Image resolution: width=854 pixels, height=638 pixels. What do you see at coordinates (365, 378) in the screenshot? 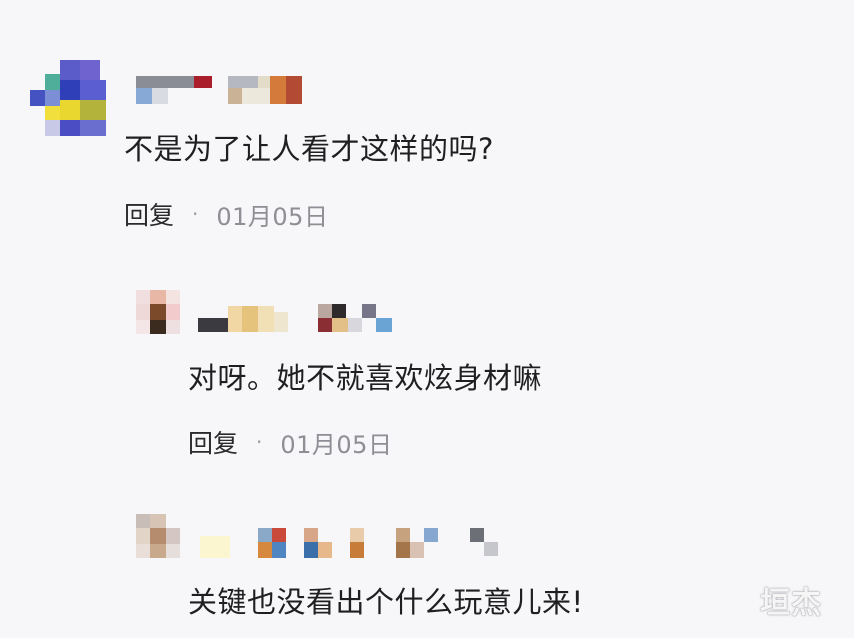
I see `comment-text: 对呀。她不就喜欢炫身材嘛` at bounding box center [365, 378].